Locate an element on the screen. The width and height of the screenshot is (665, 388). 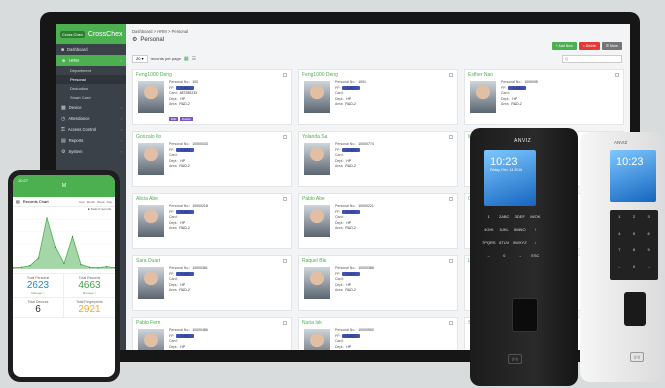
keypad-key: 5JKL is located at coordinates (504, 229).